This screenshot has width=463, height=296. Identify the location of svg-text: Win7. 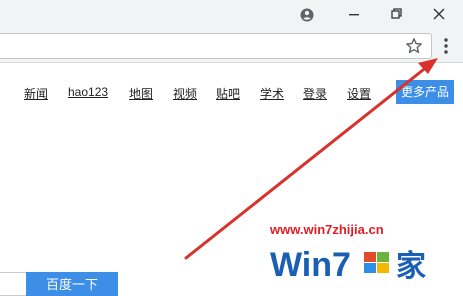
(310, 265).